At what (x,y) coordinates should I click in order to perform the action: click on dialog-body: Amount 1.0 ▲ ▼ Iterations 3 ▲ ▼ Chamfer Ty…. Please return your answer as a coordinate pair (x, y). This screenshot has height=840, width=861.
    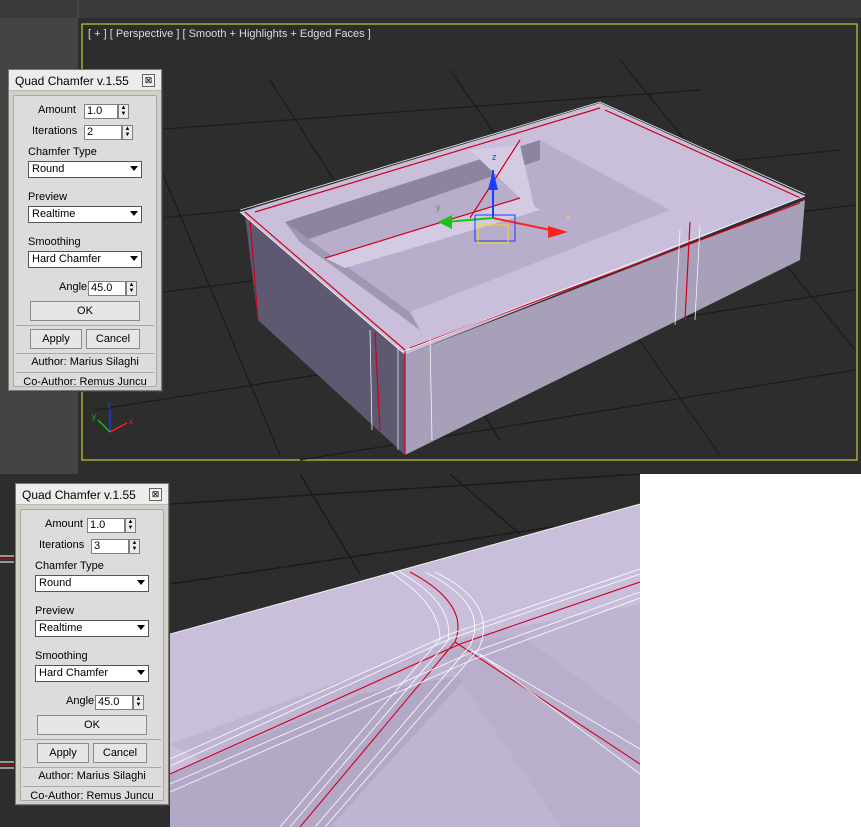
    Looking at the image, I should click on (92, 655).